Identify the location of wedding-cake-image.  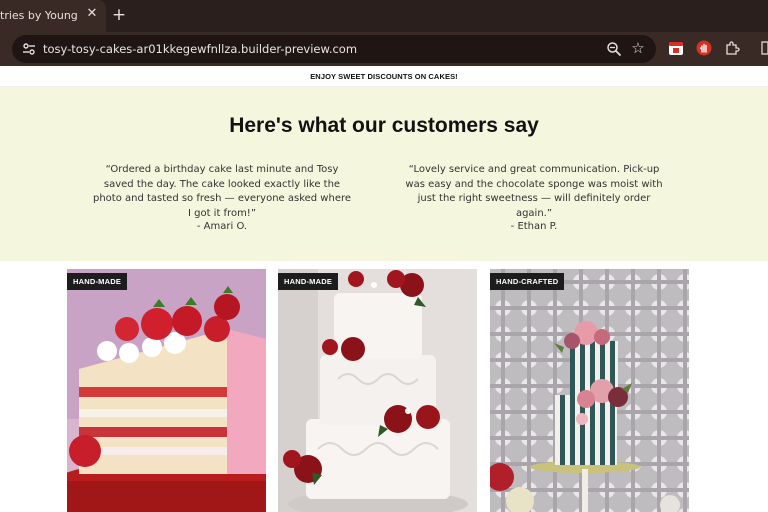
(377, 390).